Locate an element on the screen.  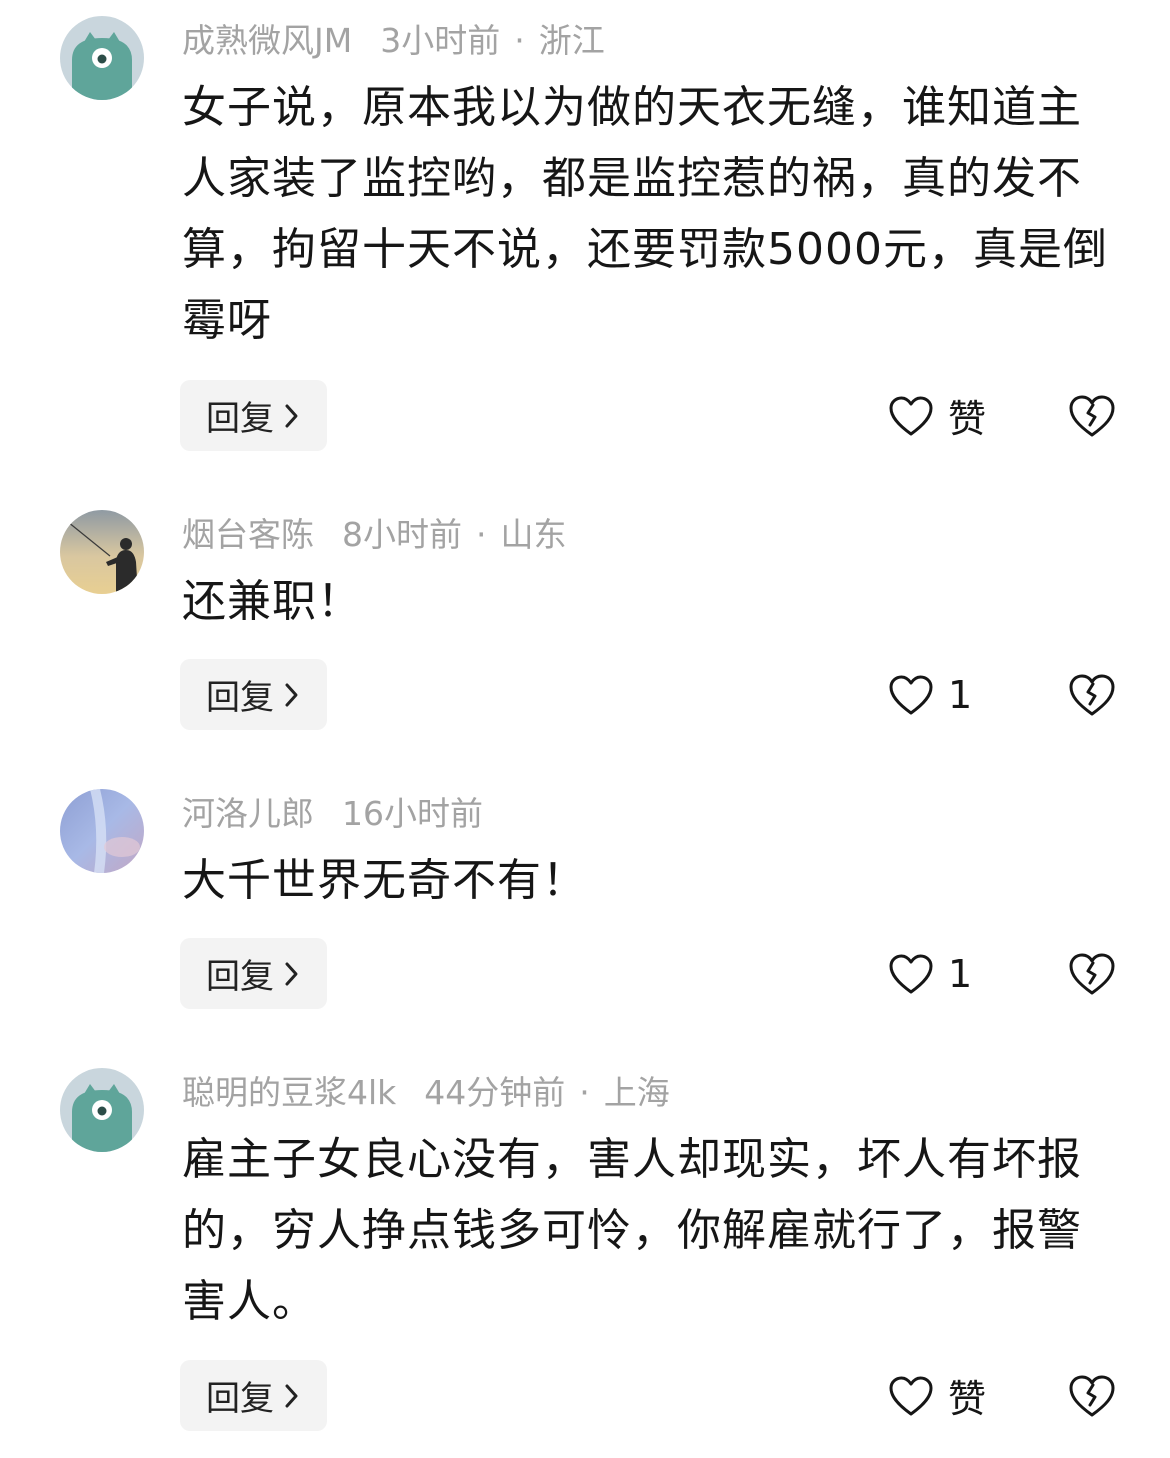
comment-meta: 聪明的豆浆4lk 44分钟前 · 上海 is located at coordinates (426, 1093).